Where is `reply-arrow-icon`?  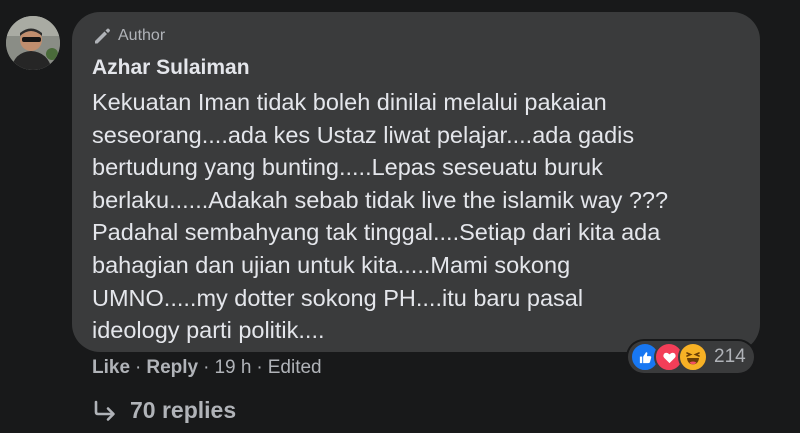
reply-arrow-icon is located at coordinates (104, 410).